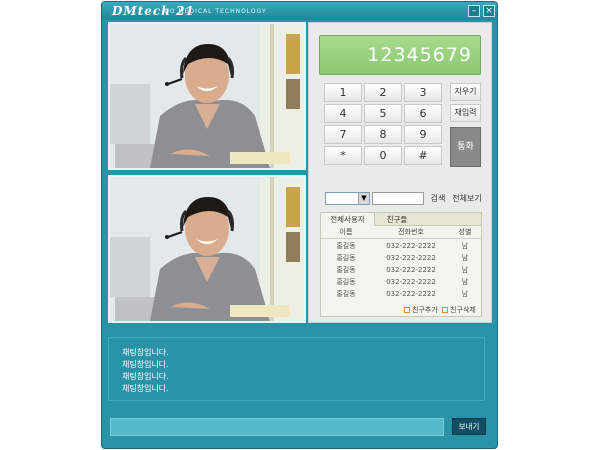  I want to click on key-7: 7, so click(343, 134).